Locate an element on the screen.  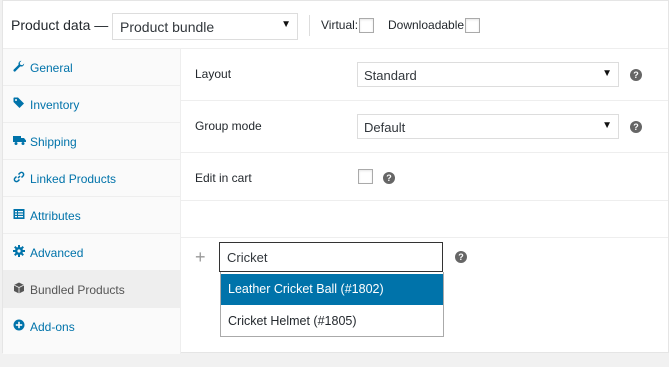
search-result-item: Cricket Helmet (#1805) is located at coordinates (332, 321).